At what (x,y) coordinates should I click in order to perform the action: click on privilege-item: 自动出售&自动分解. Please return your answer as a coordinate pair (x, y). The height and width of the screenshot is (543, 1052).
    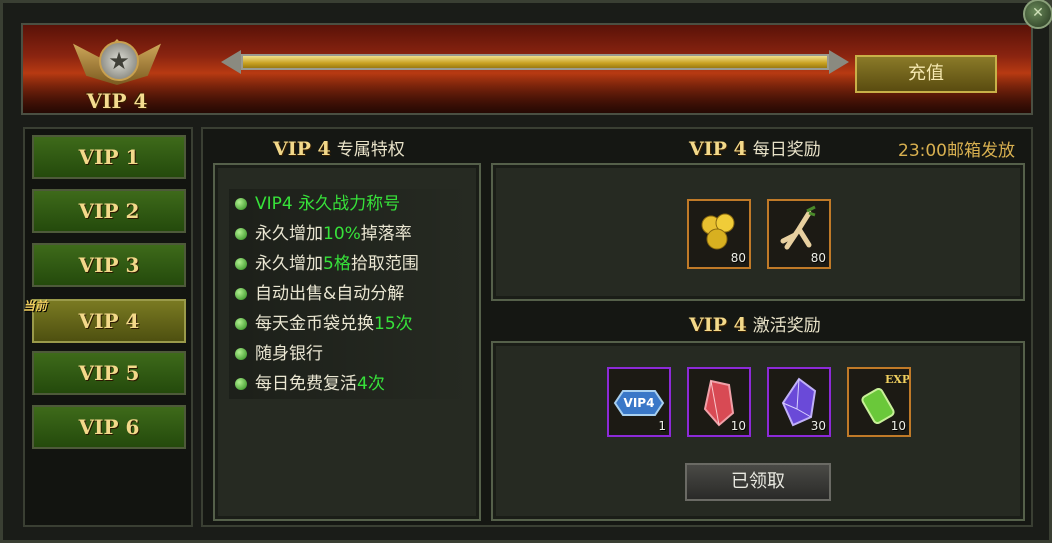
    Looking at the image, I should click on (352, 294).